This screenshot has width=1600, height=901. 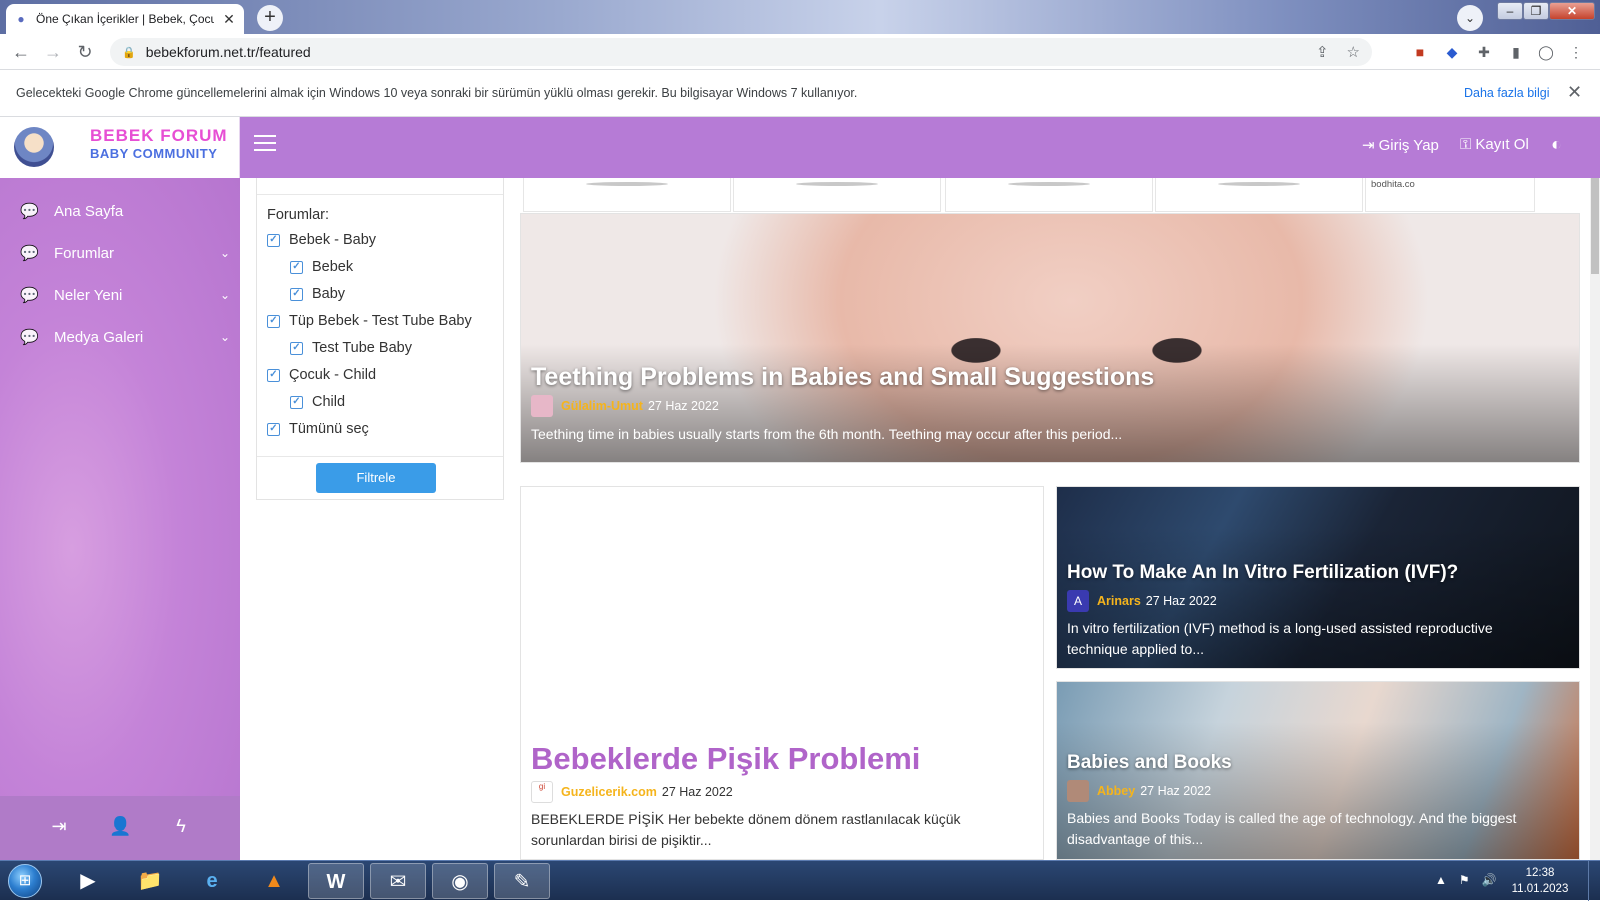 I want to click on mail-app-icon: ✉, so click(x=398, y=881).